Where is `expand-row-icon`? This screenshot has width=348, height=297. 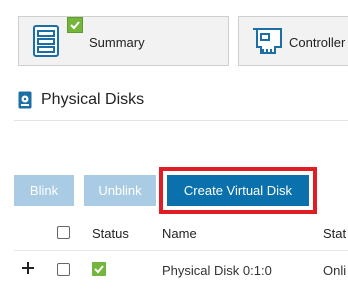
expand-row-icon is located at coordinates (28, 269).